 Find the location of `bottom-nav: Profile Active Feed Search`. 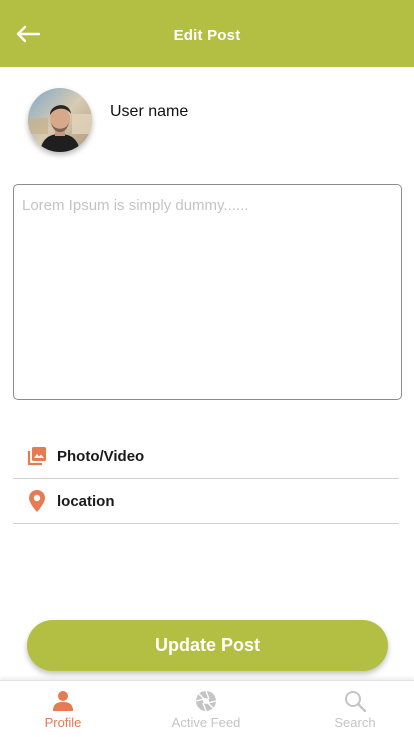

bottom-nav: Profile Active Feed Search is located at coordinates (207, 708).